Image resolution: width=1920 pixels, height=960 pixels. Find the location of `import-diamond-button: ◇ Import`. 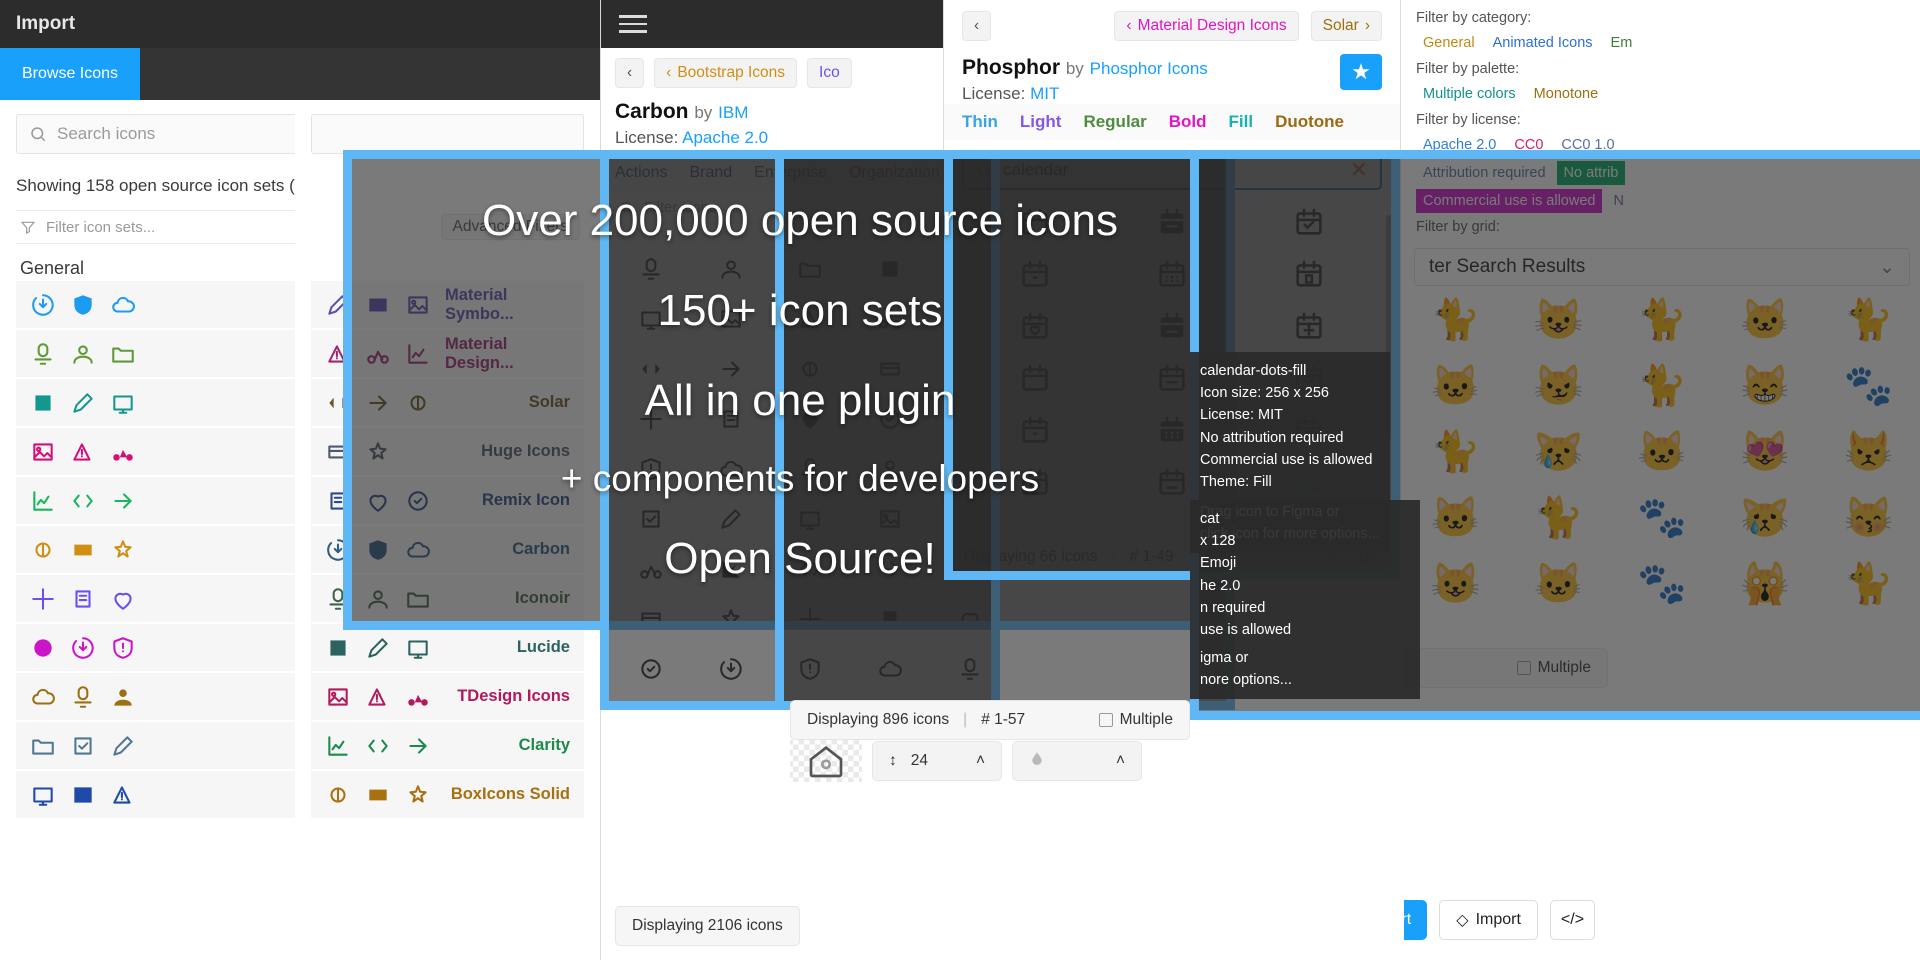

import-diamond-button: ◇ Import is located at coordinates (1488, 920).